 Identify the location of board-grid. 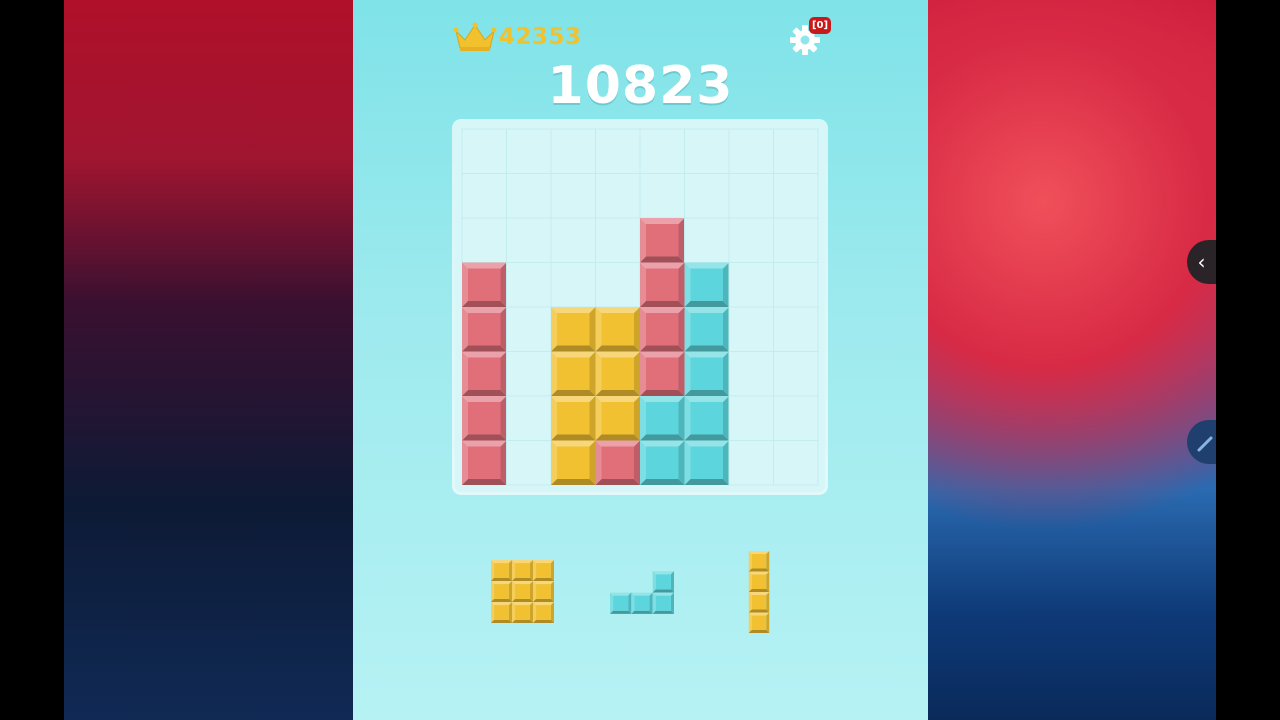
(640, 307).